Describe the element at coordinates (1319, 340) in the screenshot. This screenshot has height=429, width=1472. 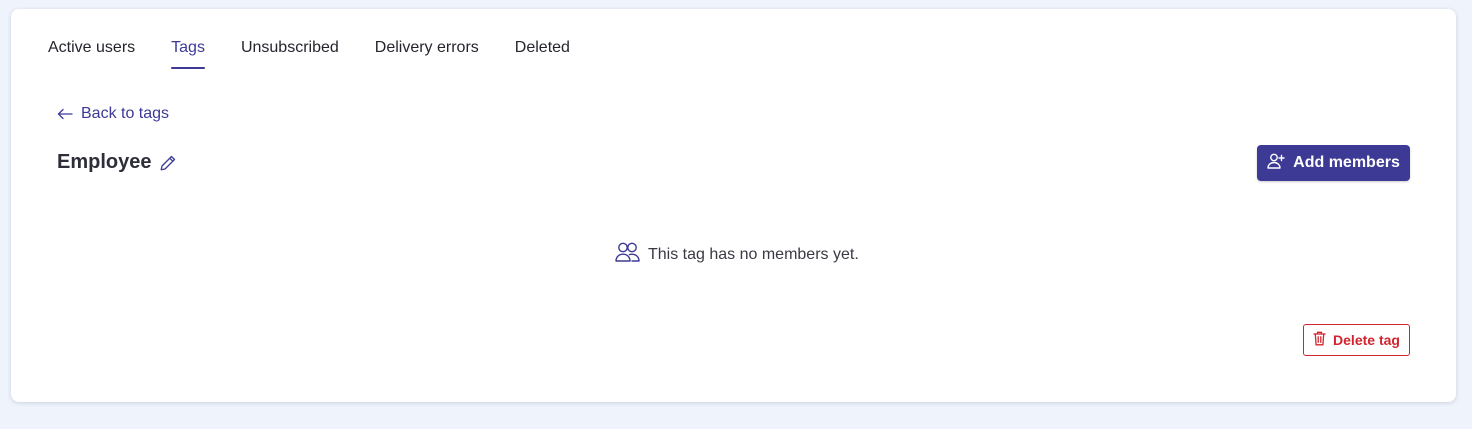
I see `trash-icon` at that location.